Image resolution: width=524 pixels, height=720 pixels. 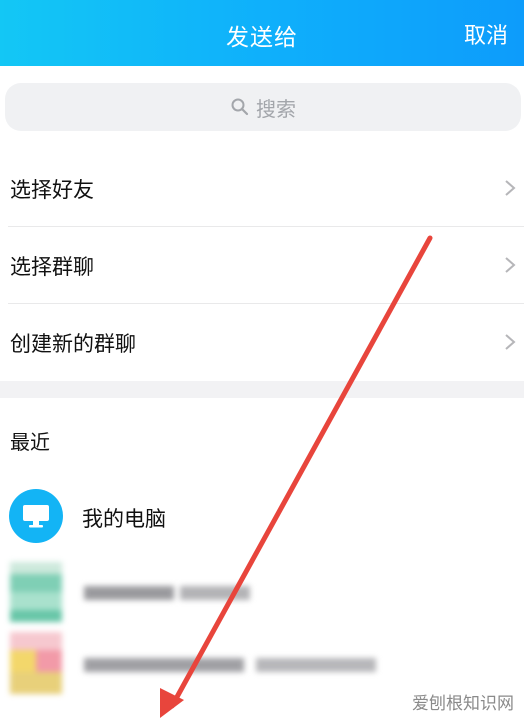 I want to click on section-separator, so click(x=262, y=389).